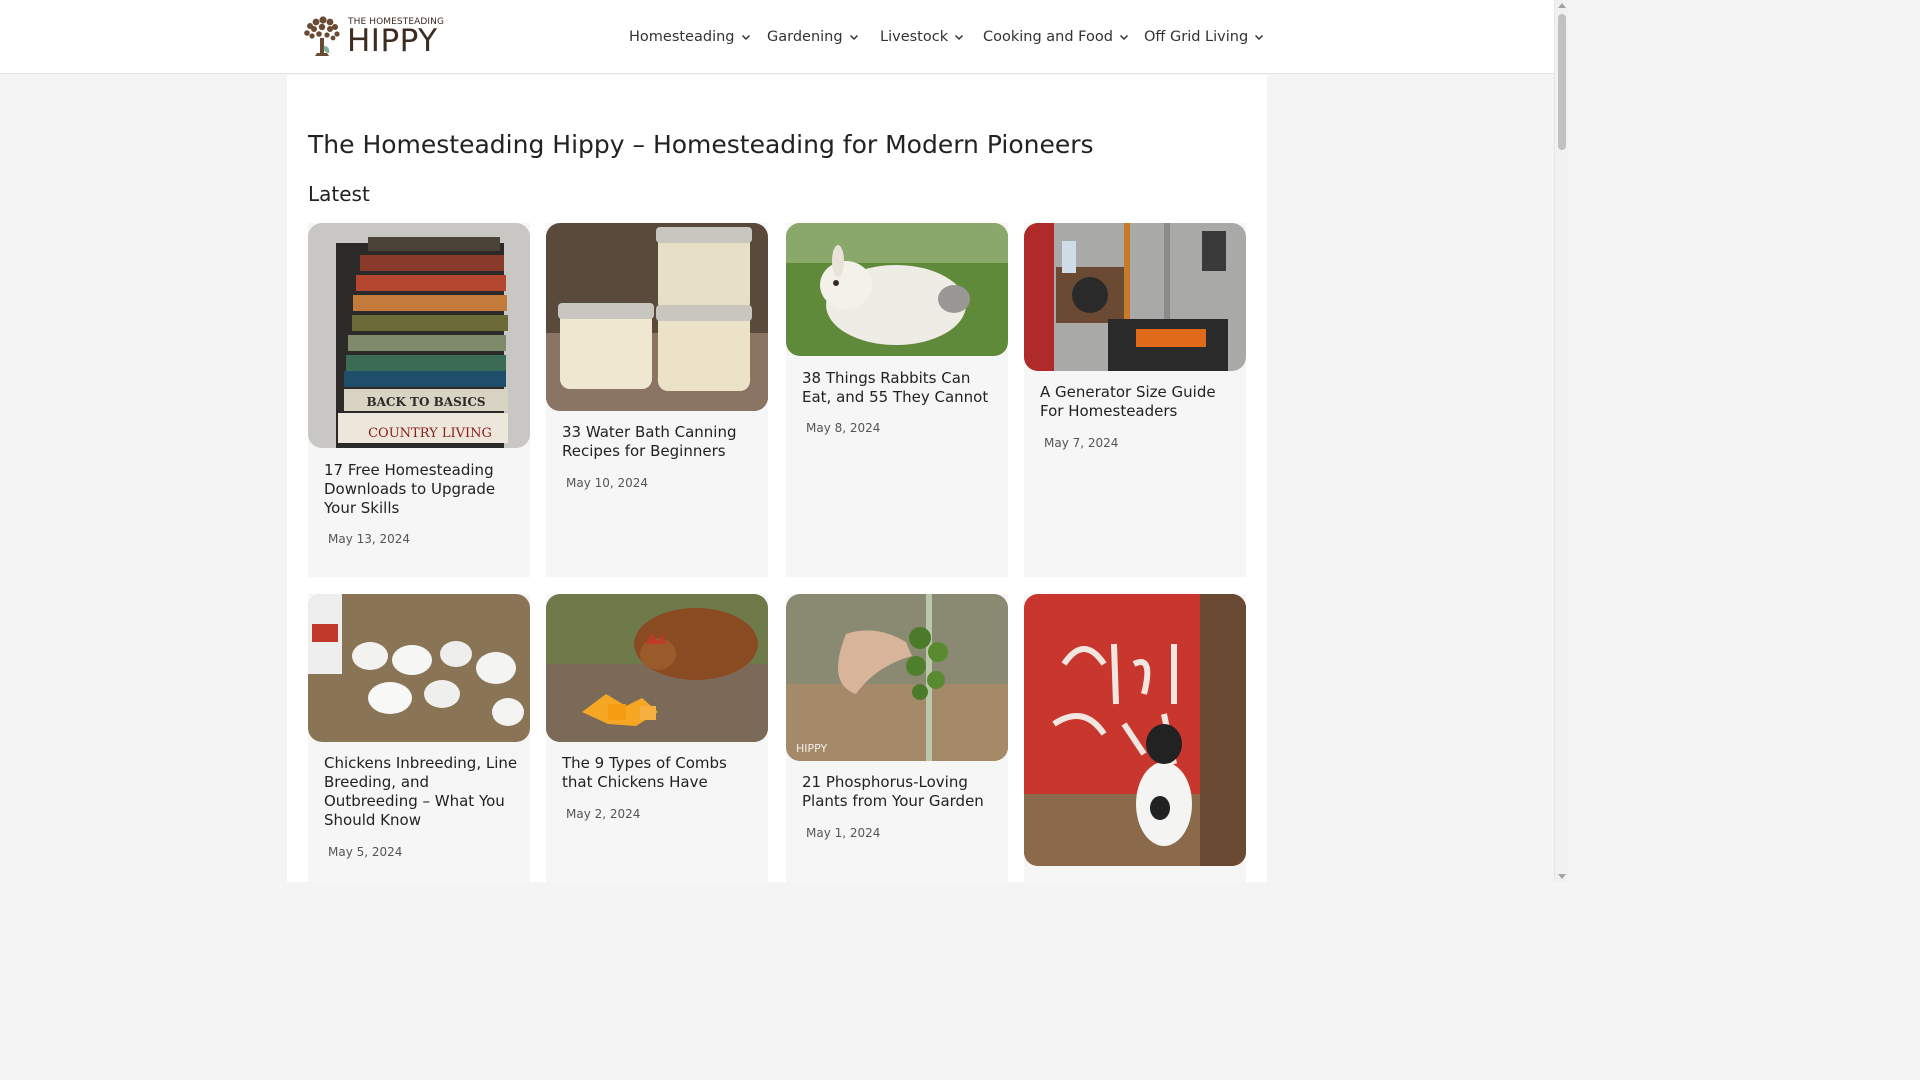 This screenshot has height=1080, width=1920. Describe the element at coordinates (812, 748) in the screenshot. I see `svg-text: HIPPY` at that location.